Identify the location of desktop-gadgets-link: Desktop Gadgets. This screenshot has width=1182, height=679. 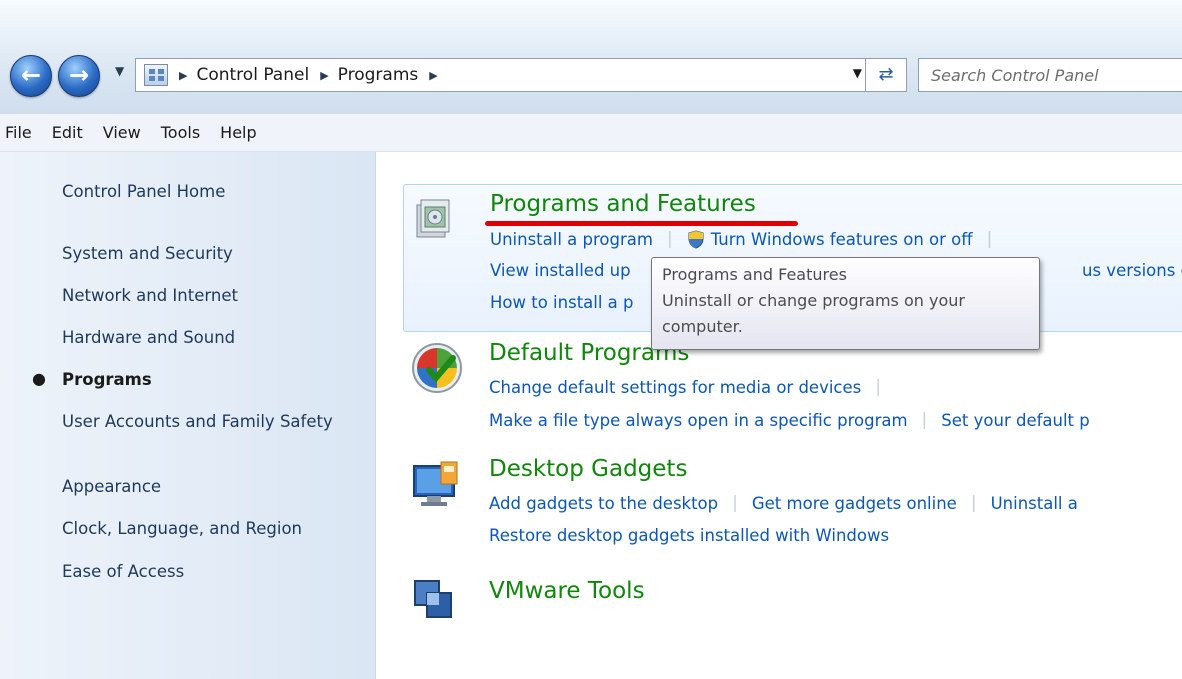
(588, 469).